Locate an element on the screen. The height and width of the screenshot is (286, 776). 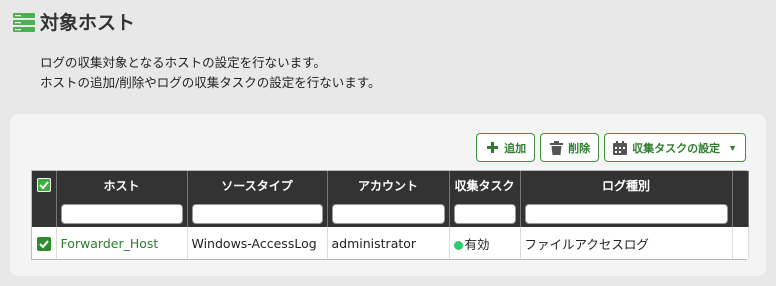
collection-task-cell: 有効 is located at coordinates (485, 243).